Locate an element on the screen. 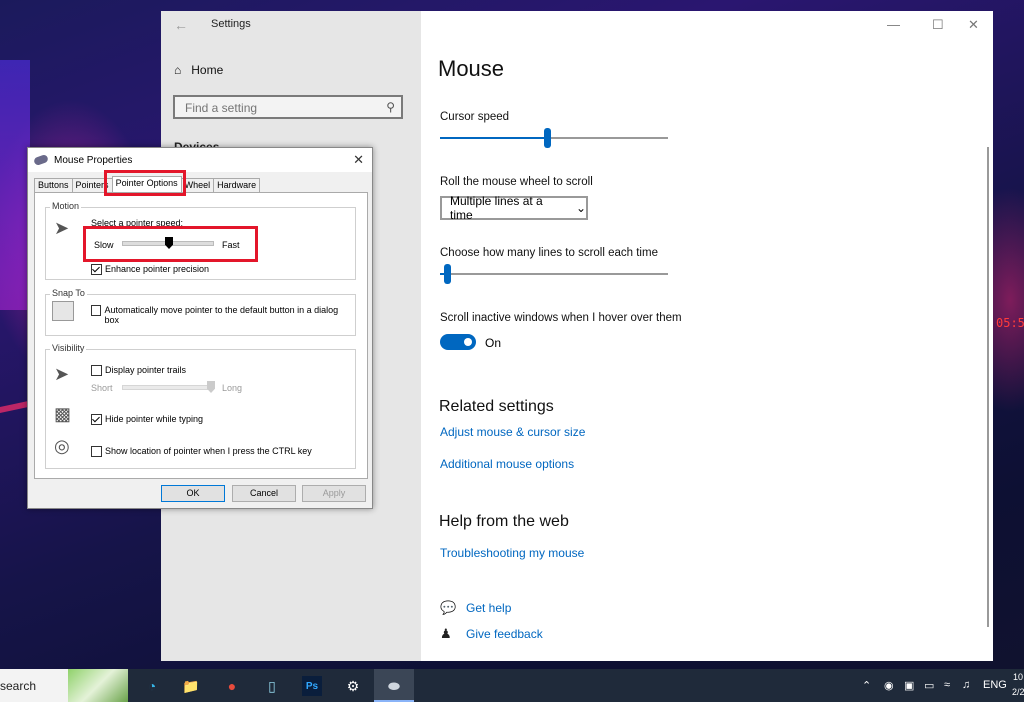 The height and width of the screenshot is (702, 1024). scroll-dropdown: Multiple lines at a time ⌄ is located at coordinates (514, 208).